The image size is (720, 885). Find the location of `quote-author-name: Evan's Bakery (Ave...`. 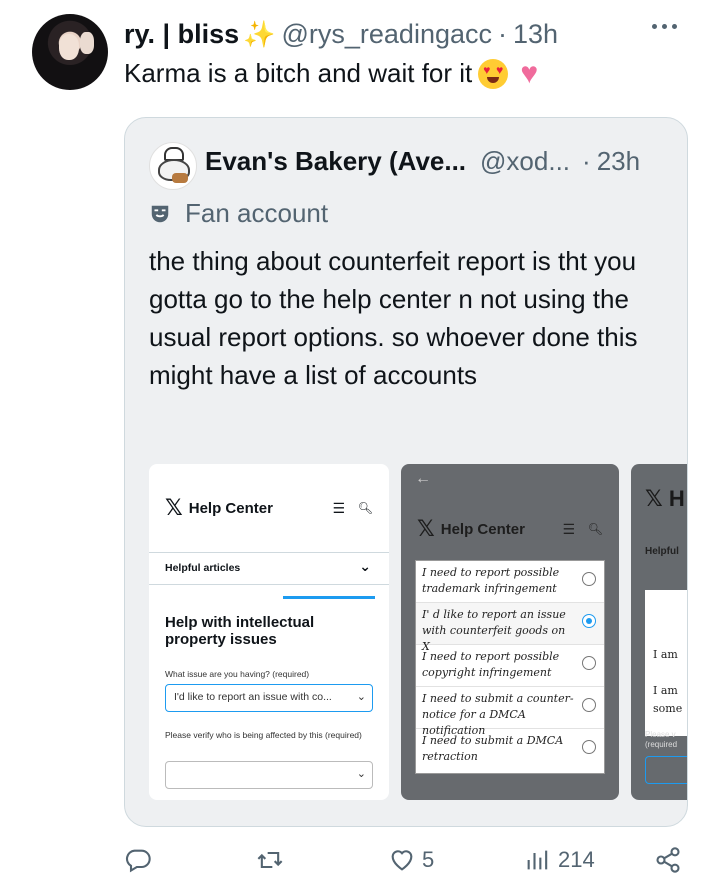

quote-author-name: Evan's Bakery (Ave... is located at coordinates (335, 161).